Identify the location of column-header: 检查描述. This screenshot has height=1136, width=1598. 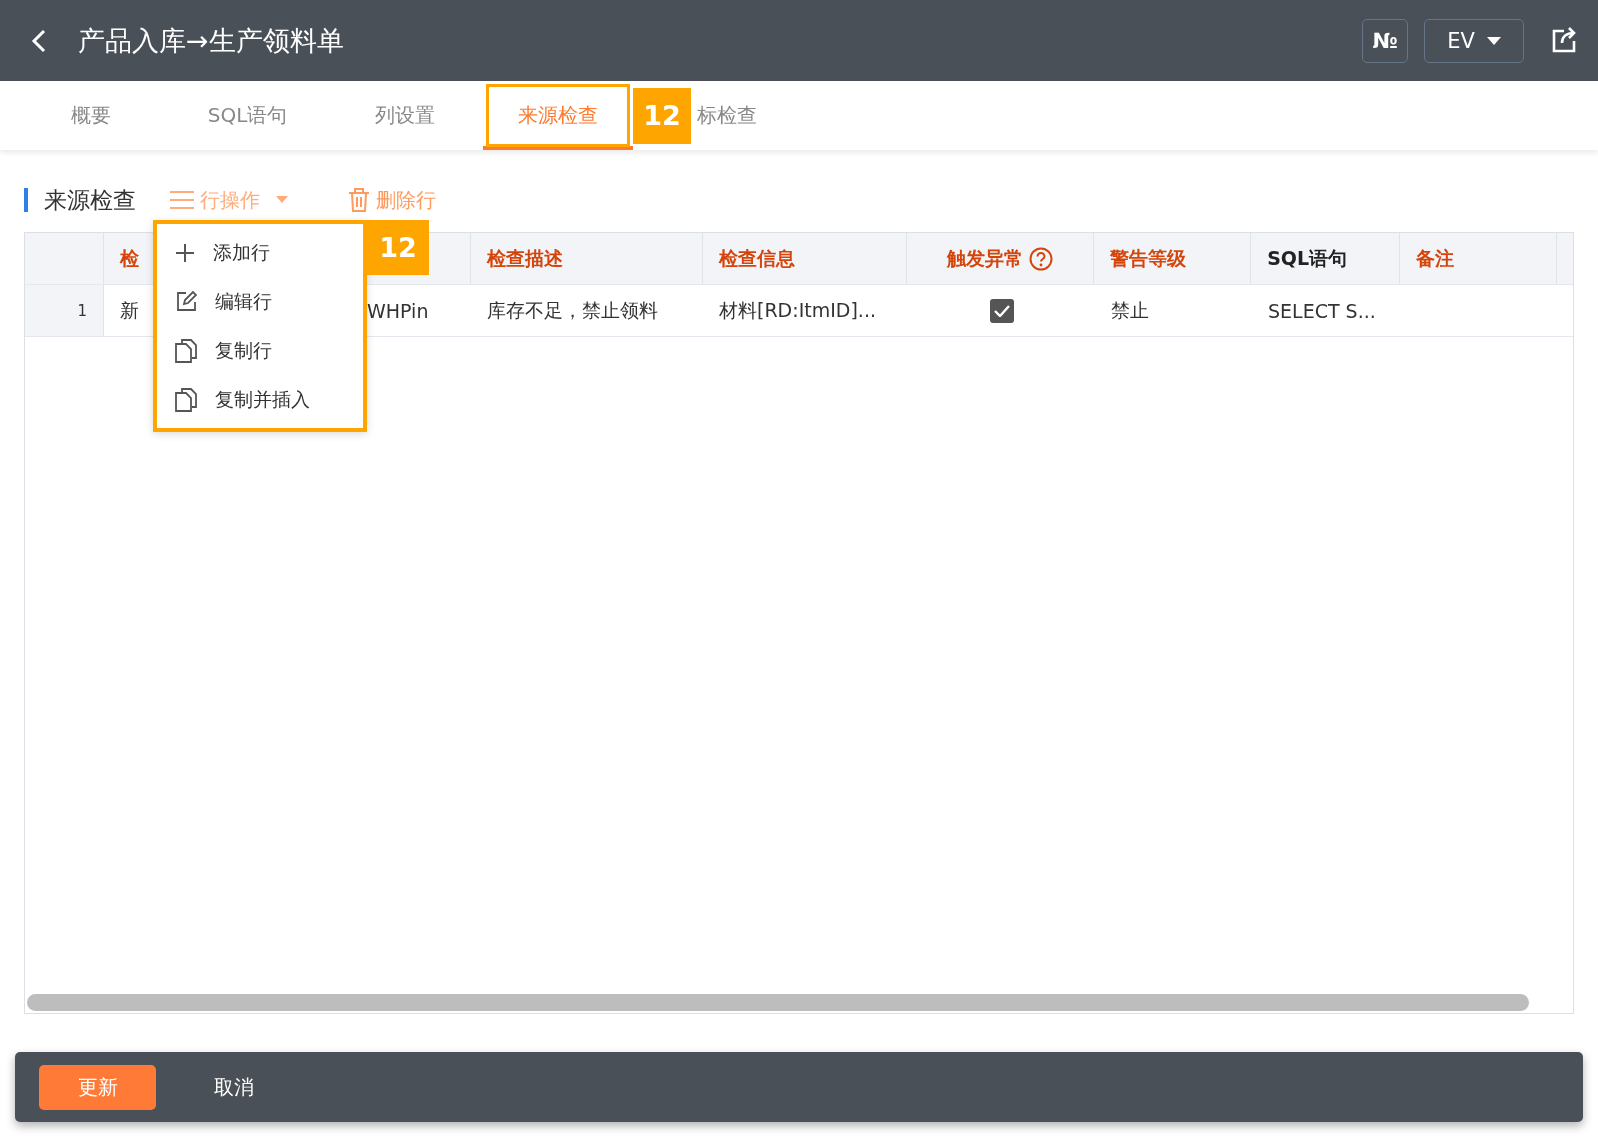
(586, 258).